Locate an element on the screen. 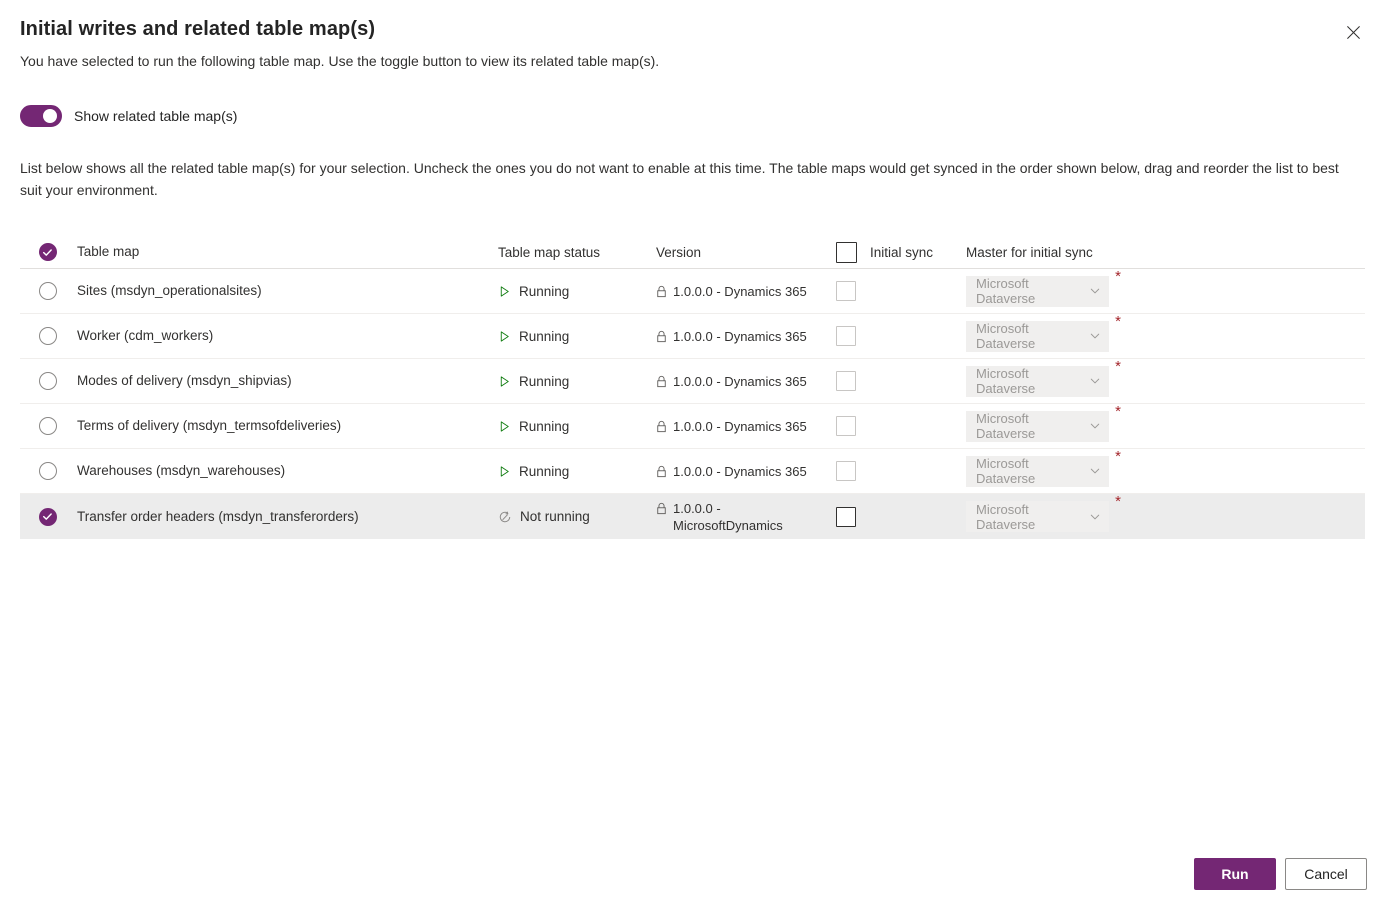 This screenshot has width=1389, height=907. row-status-cell: Not running is located at coordinates (577, 516).